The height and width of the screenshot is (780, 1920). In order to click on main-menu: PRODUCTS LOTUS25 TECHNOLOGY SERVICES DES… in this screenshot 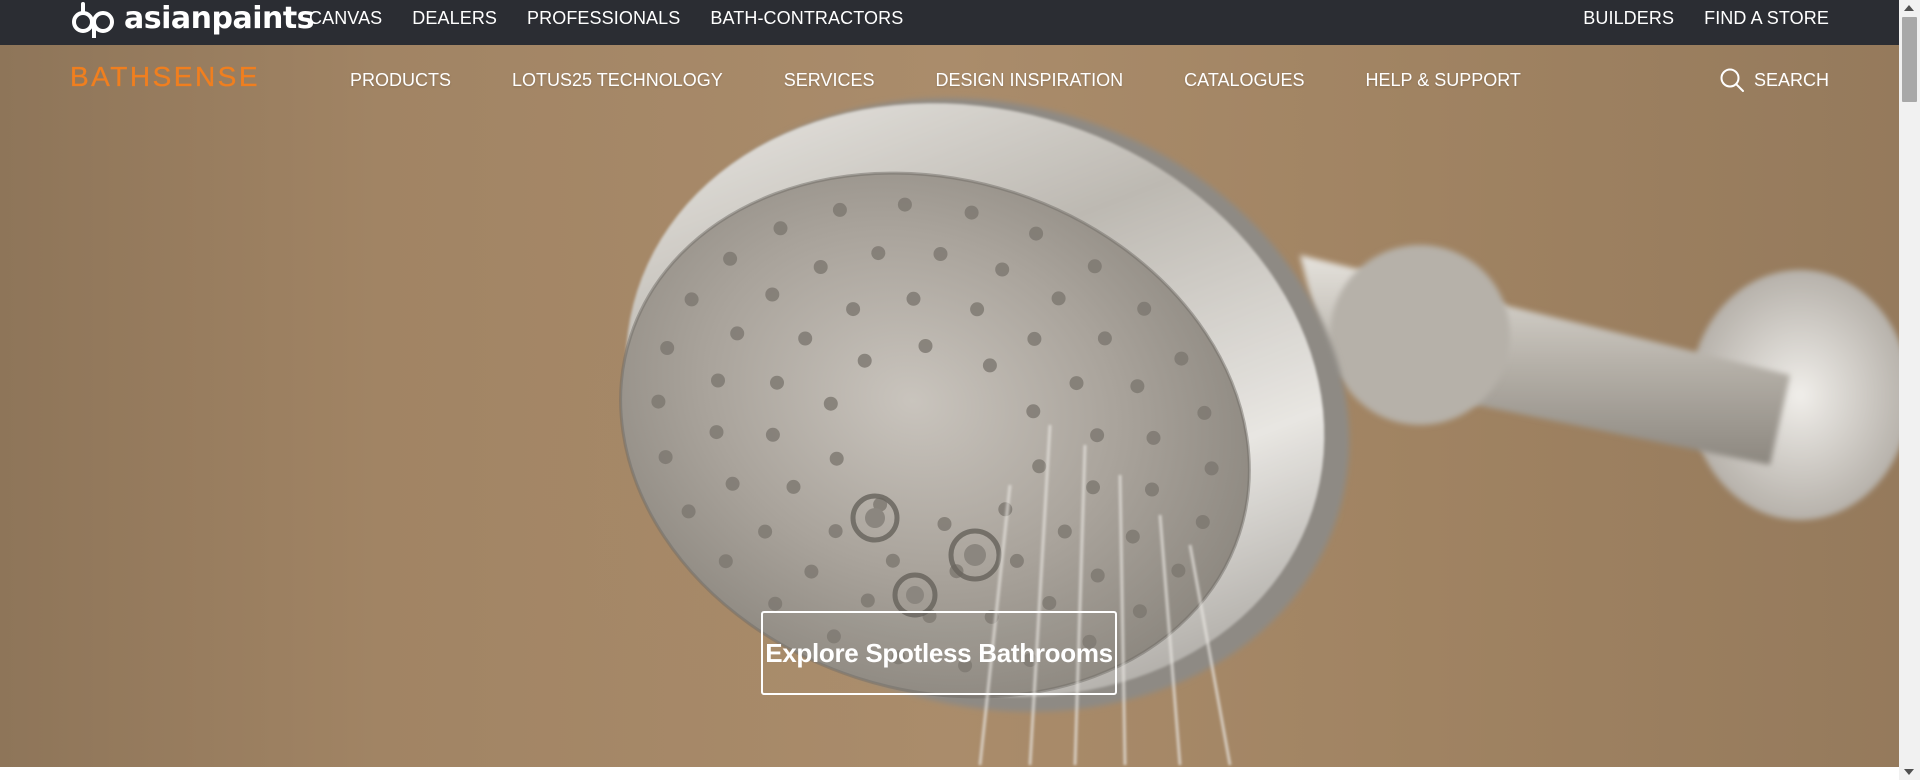, I will do `click(966, 80)`.